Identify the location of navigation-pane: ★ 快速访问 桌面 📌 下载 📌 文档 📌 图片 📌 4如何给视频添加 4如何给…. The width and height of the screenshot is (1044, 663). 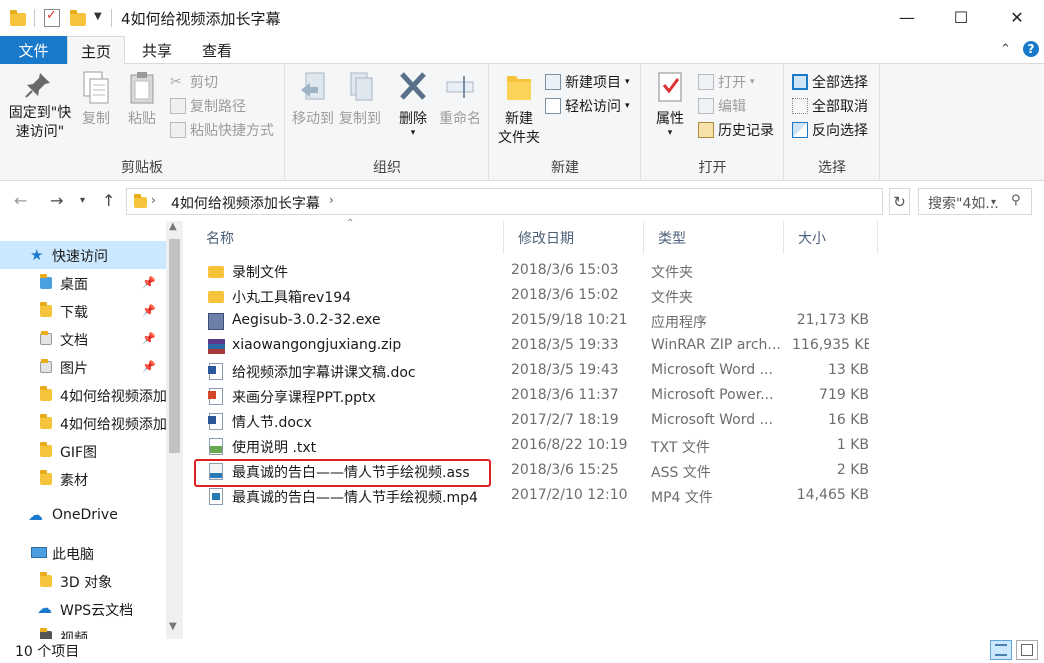
(91, 430).